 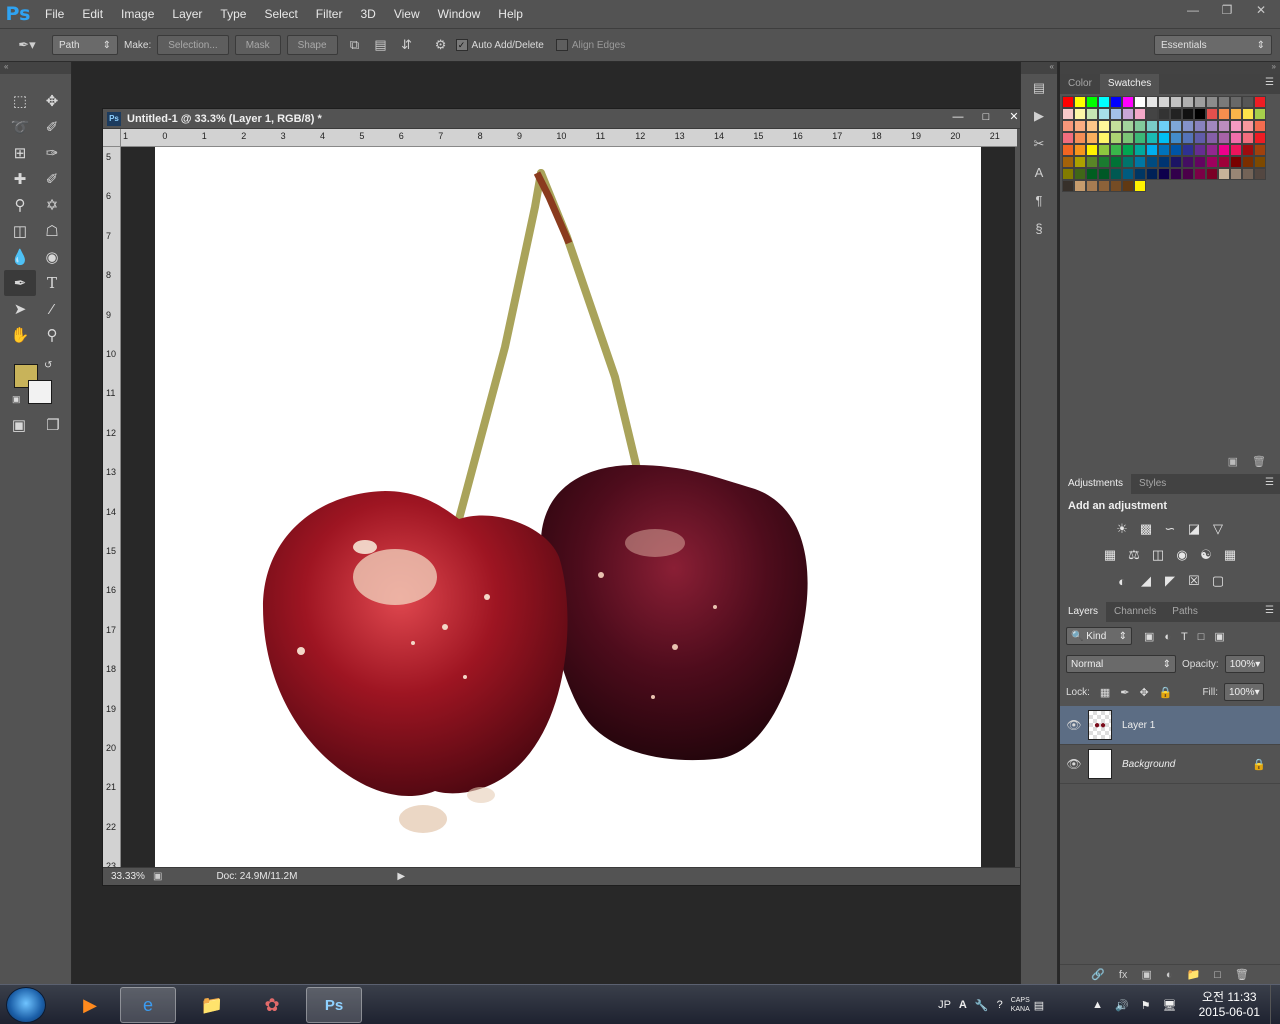 What do you see at coordinates (958, 117) in the screenshot?
I see `doc-minimize-icon: —` at bounding box center [958, 117].